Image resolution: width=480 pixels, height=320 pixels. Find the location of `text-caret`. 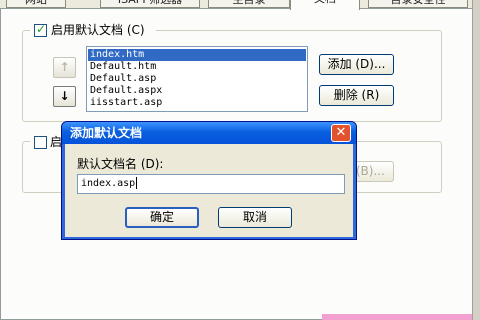

text-caret is located at coordinates (137, 183).